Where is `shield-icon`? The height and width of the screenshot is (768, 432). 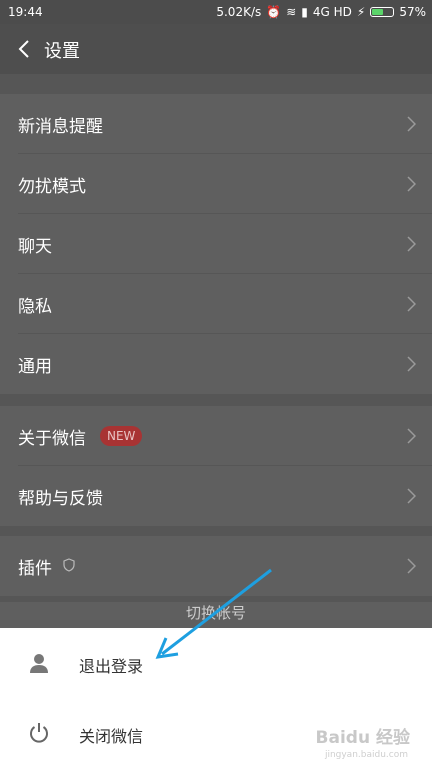
shield-icon is located at coordinates (69, 565).